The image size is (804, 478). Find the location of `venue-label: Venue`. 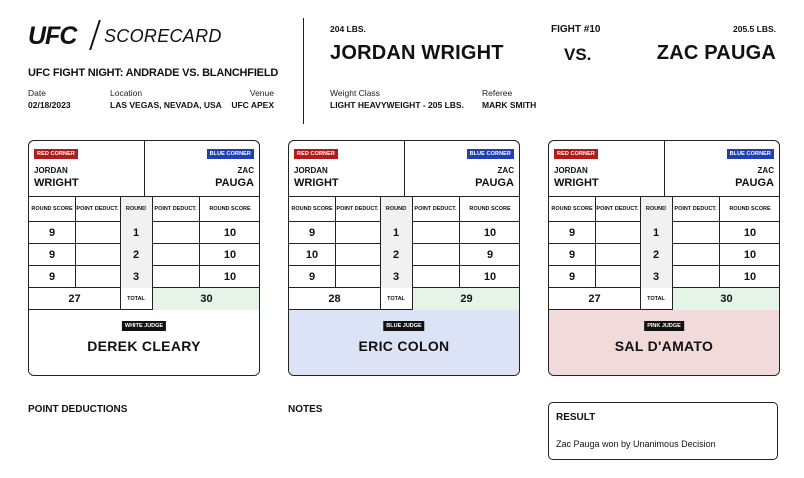

venue-label: Venue is located at coordinates (261, 93).